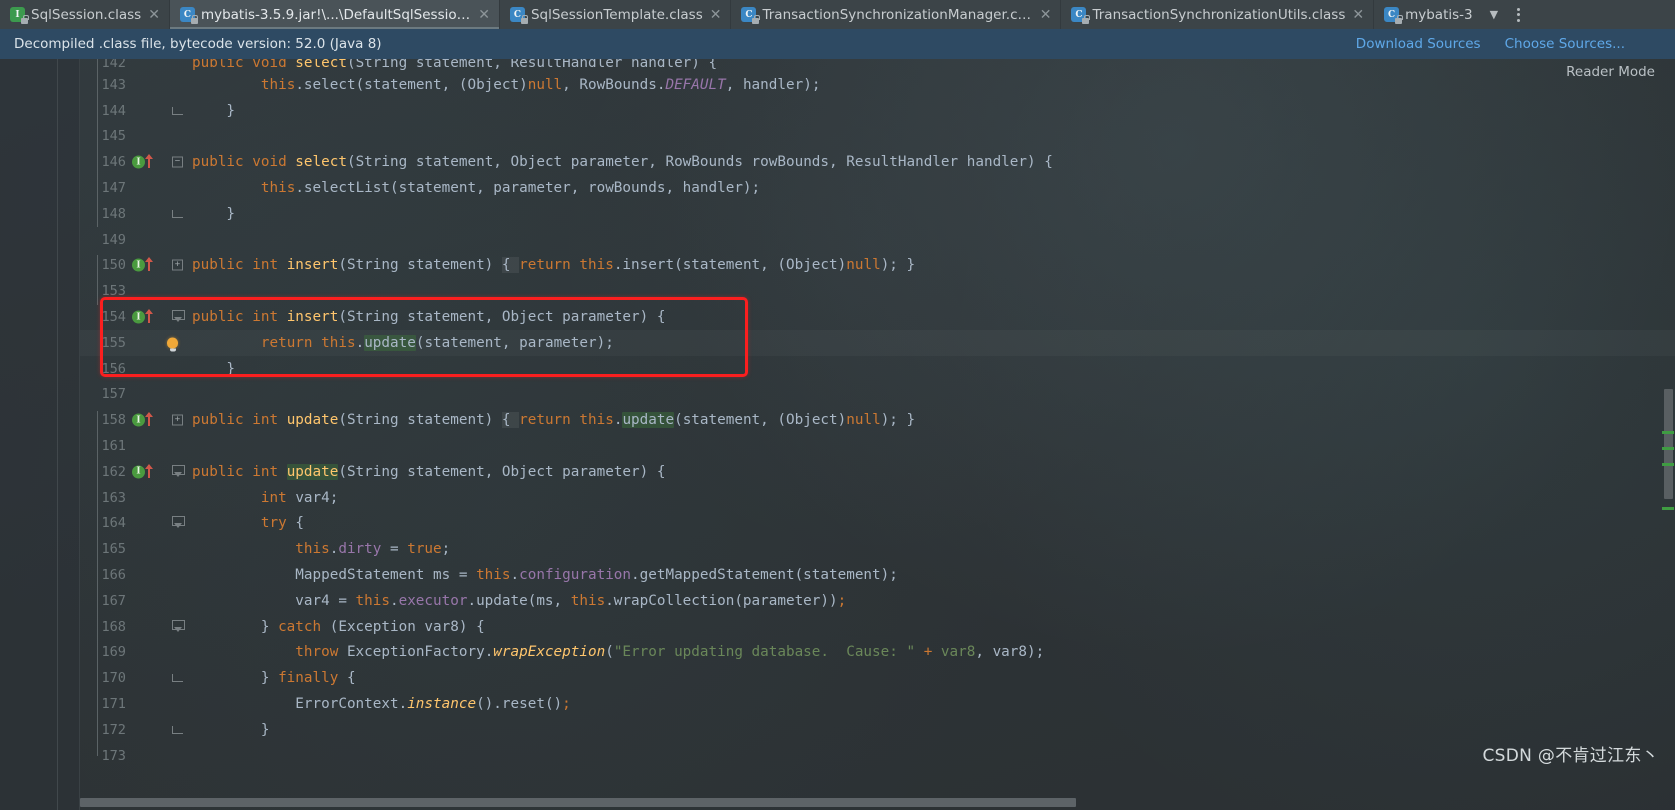  What do you see at coordinates (113, 471) in the screenshot?
I see `line-number: 162` at bounding box center [113, 471].